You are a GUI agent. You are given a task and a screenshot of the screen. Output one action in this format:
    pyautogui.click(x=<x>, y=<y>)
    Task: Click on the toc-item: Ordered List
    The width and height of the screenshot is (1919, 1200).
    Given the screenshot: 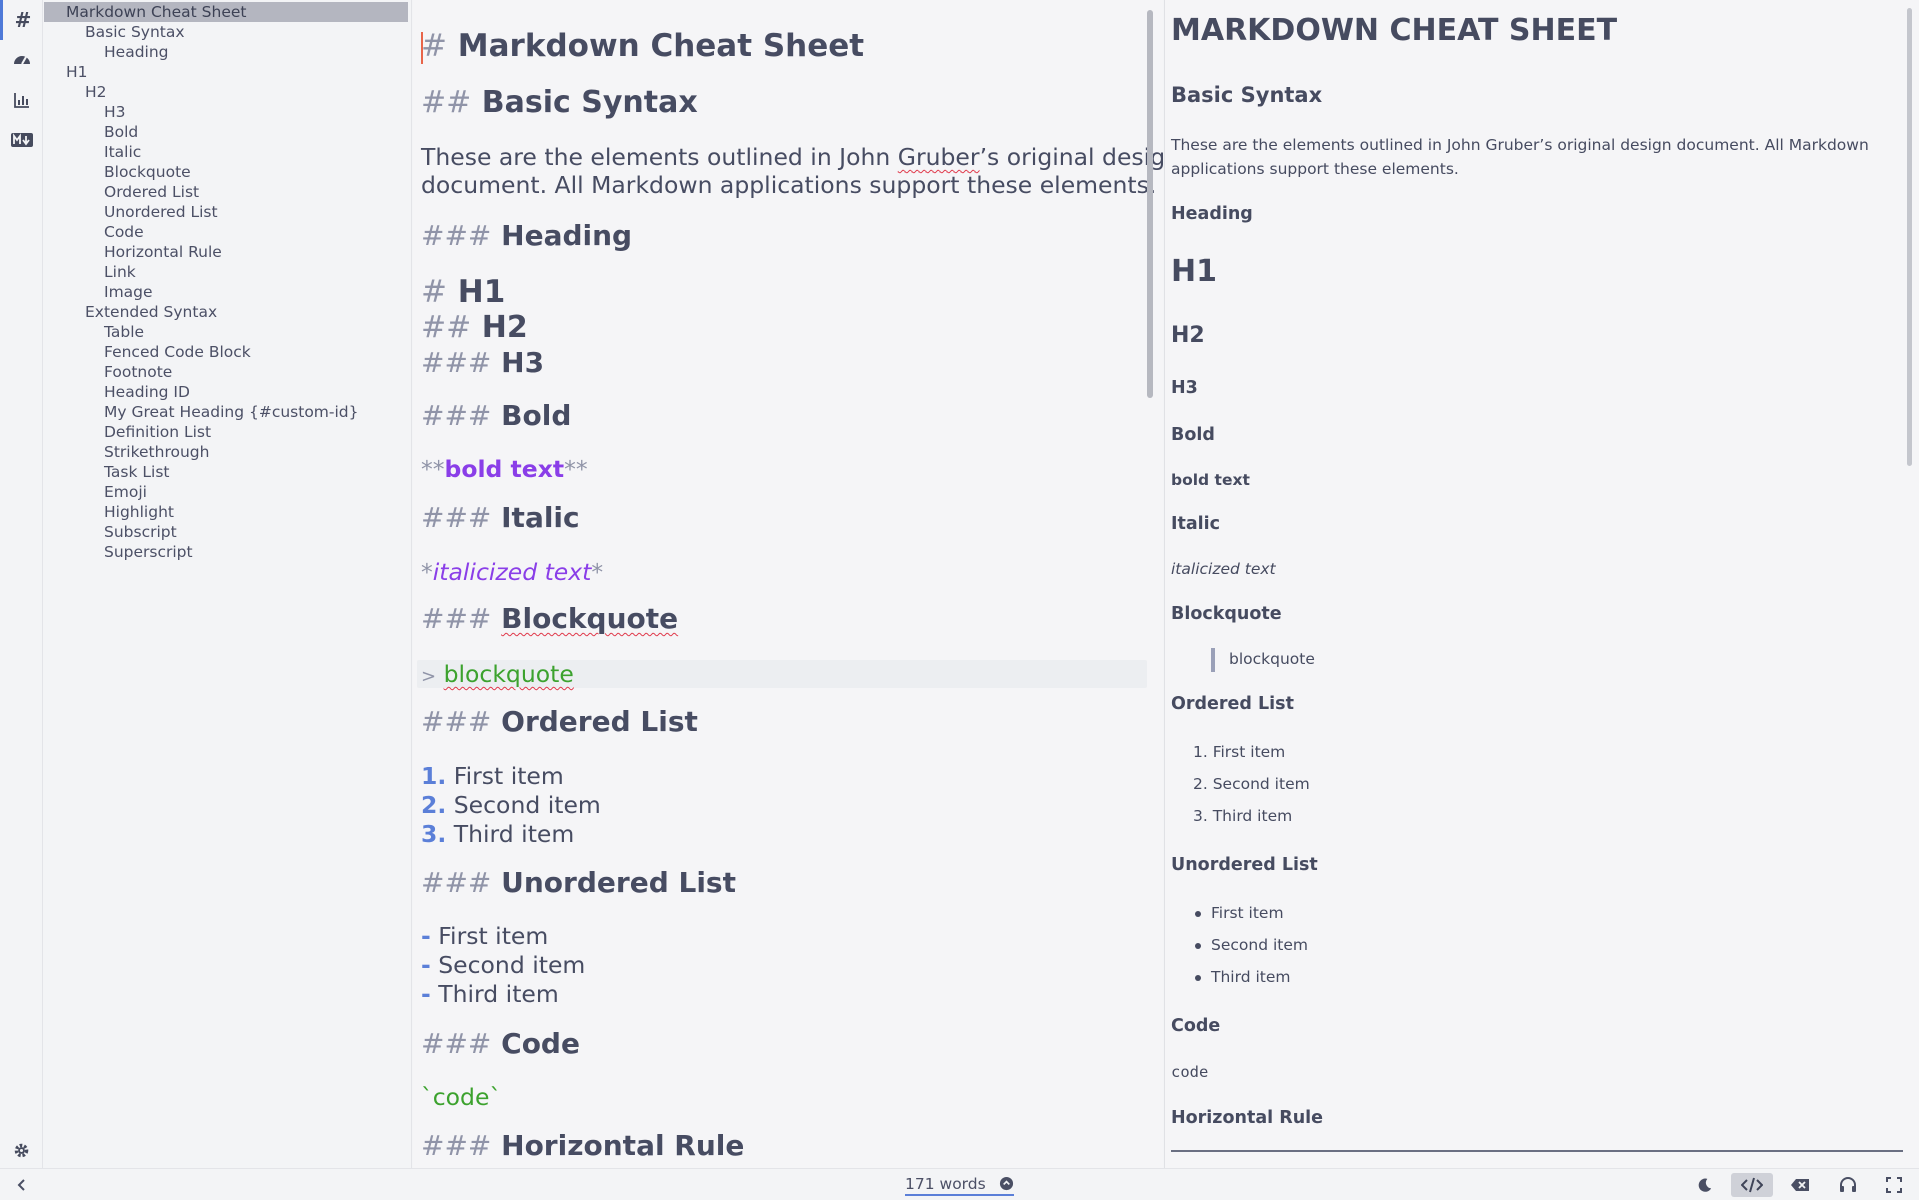 What is the action you would take?
    pyautogui.click(x=226, y=192)
    